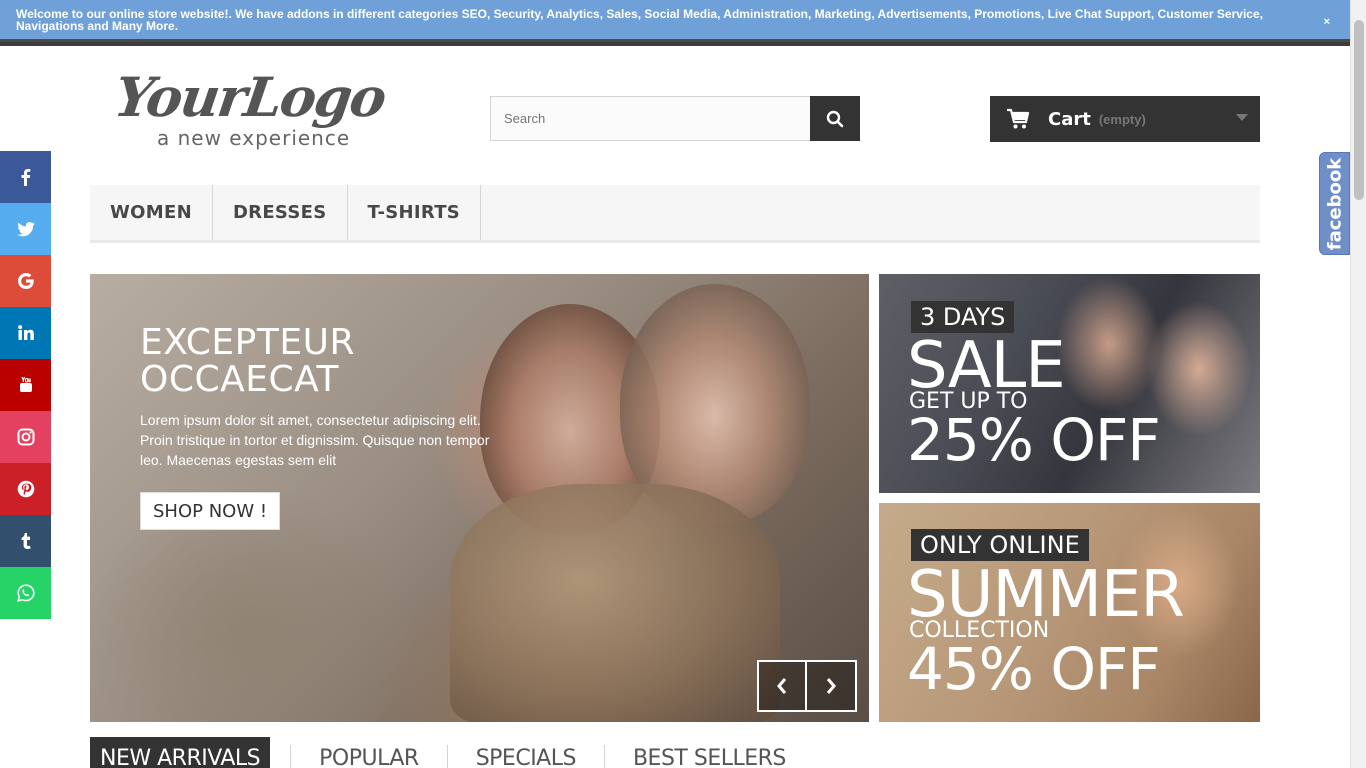 This screenshot has height=768, width=1366. I want to click on search-button, so click(835, 118).